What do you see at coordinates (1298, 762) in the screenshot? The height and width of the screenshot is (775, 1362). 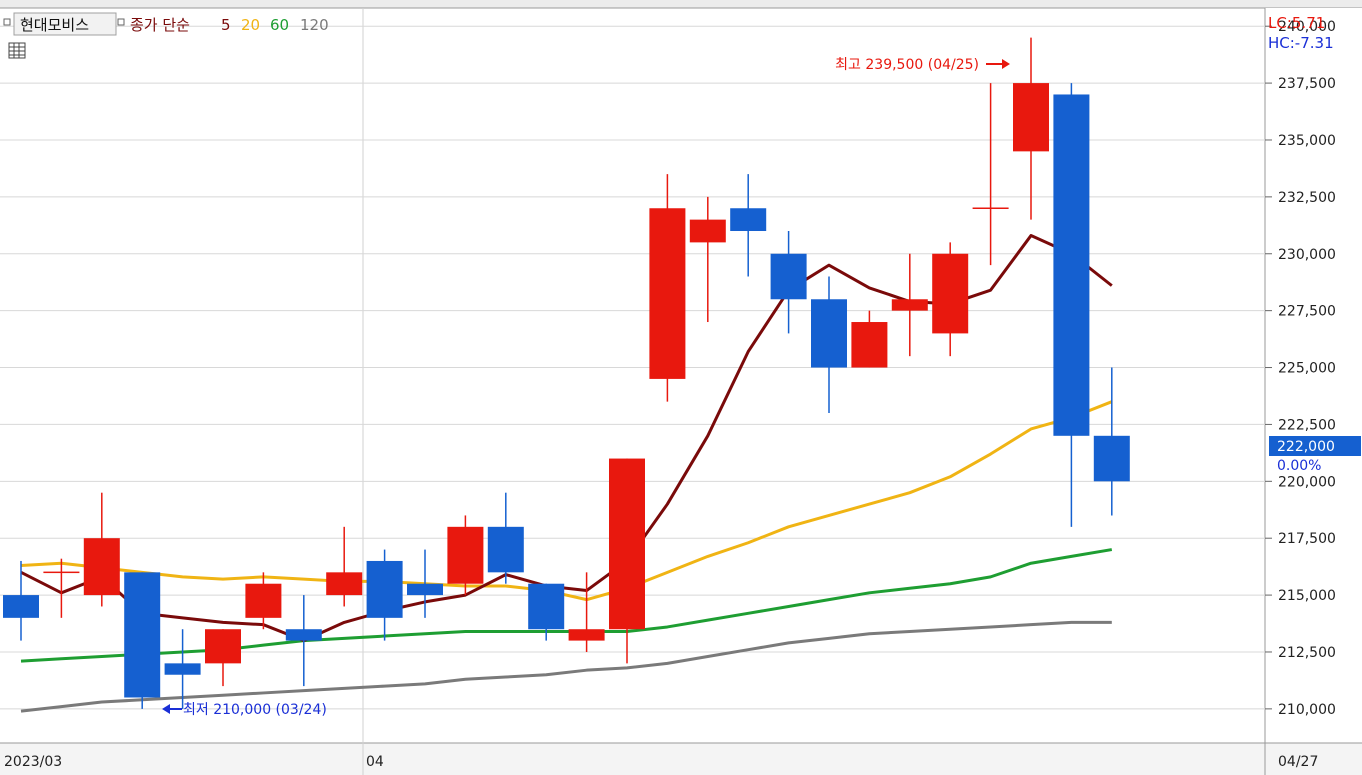 I see `x-label-end: 04/27` at bounding box center [1298, 762].